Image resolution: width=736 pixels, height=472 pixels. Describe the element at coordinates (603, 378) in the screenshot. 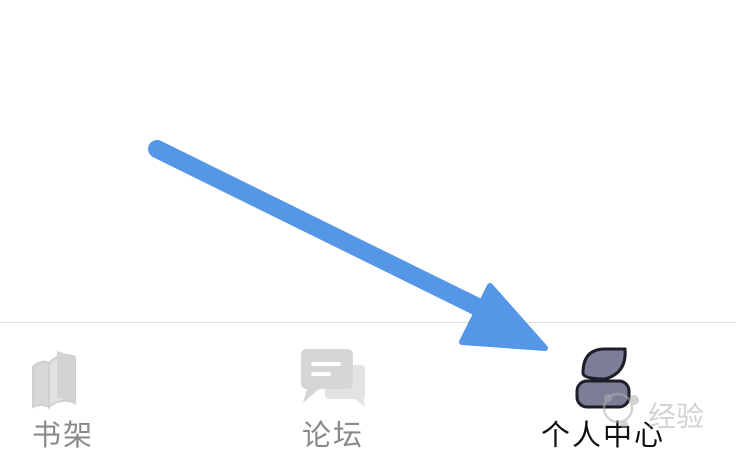

I see `person-icon` at that location.